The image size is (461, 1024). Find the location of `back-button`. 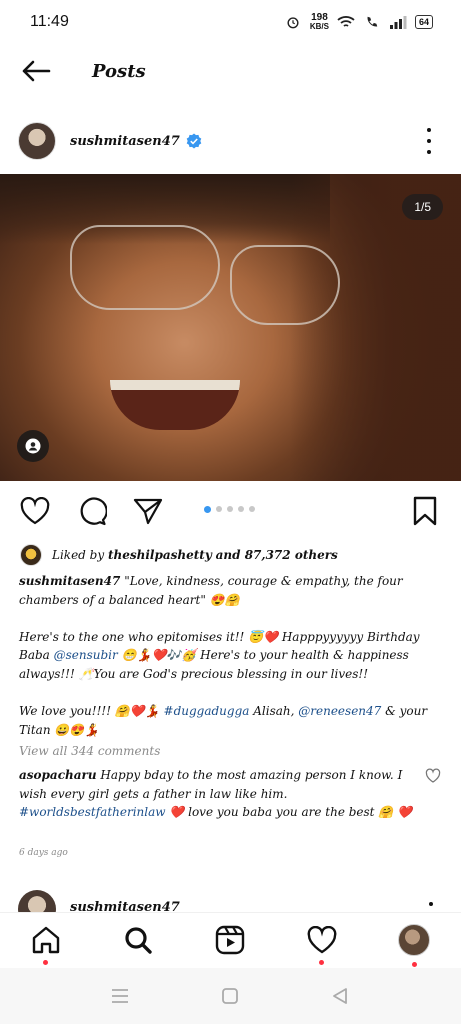

back-button is located at coordinates (36, 71).